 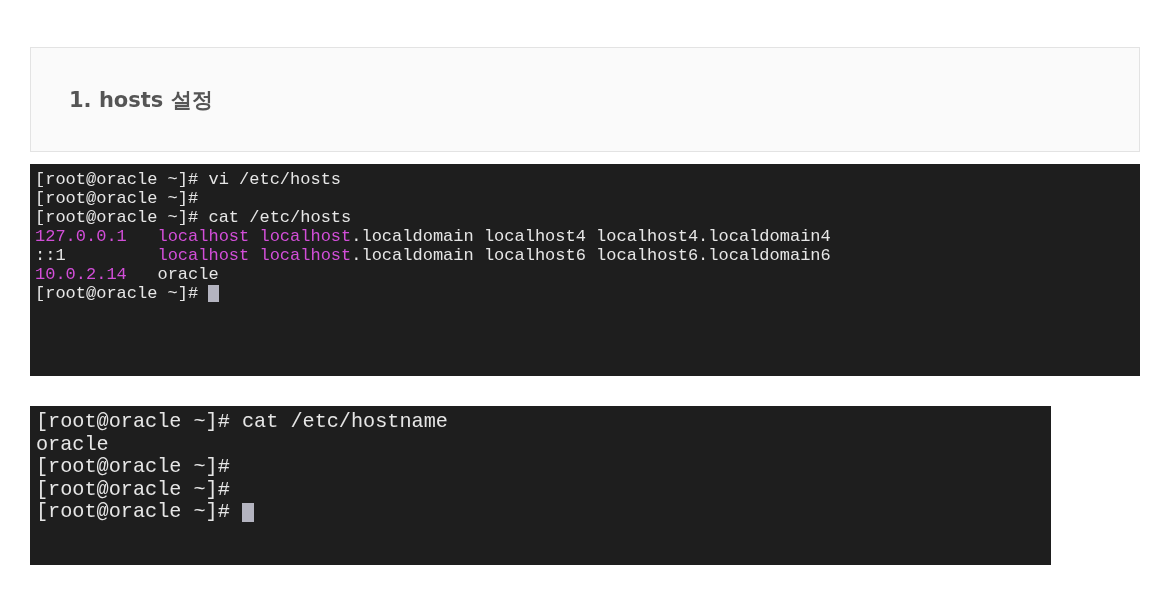 I want to click on terminal-text: .localdomain localhost4 localhost4.localdomain4, so click(x=591, y=236).